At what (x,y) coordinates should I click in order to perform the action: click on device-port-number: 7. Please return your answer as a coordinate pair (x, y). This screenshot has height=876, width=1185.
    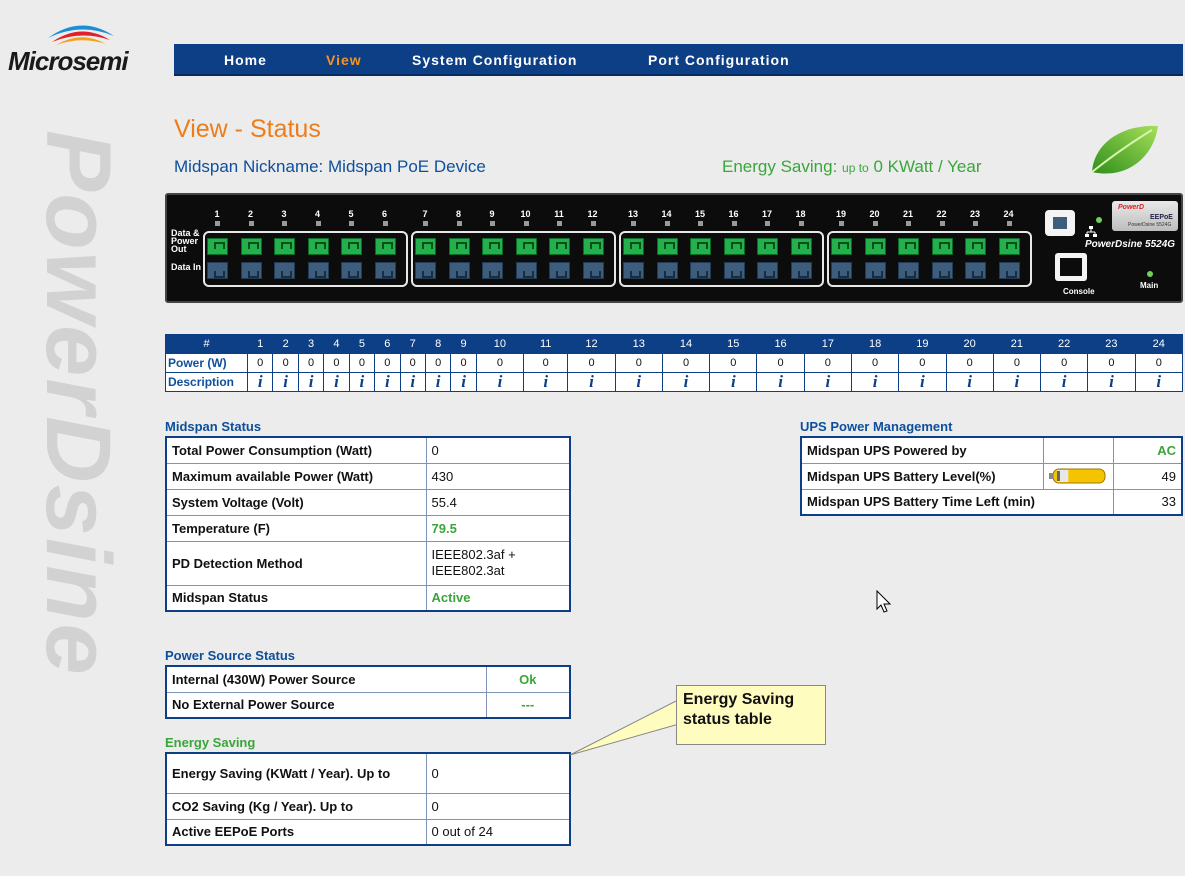
    Looking at the image, I should click on (425, 214).